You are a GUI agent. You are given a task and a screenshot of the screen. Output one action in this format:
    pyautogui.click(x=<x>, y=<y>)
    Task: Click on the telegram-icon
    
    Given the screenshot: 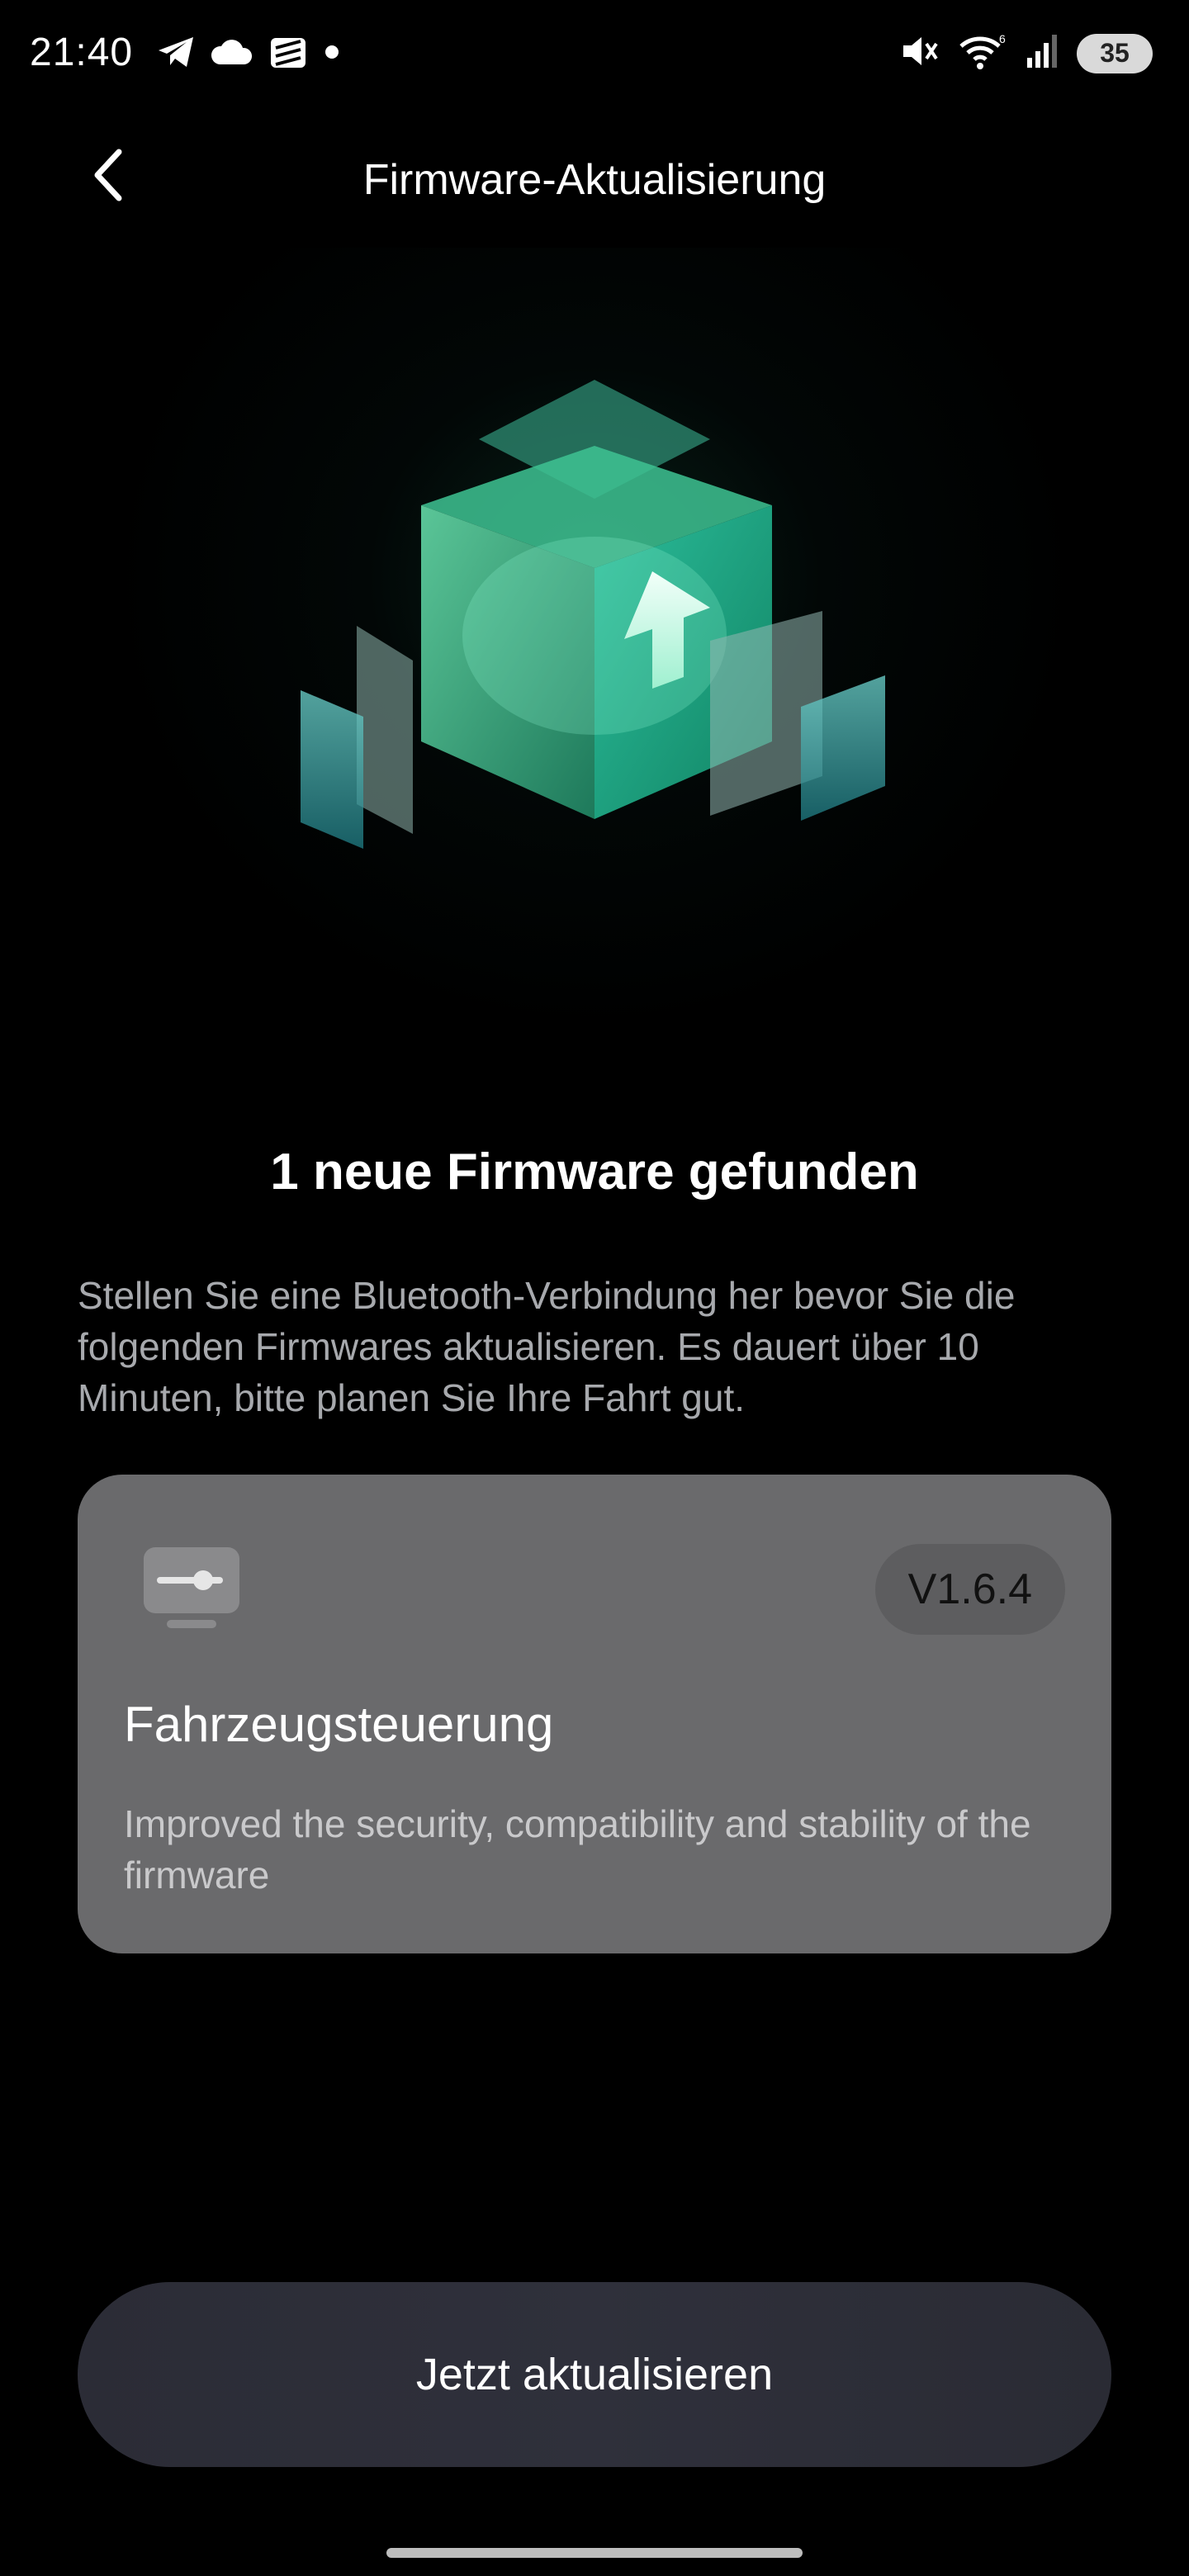 What is the action you would take?
    pyautogui.click(x=176, y=54)
    